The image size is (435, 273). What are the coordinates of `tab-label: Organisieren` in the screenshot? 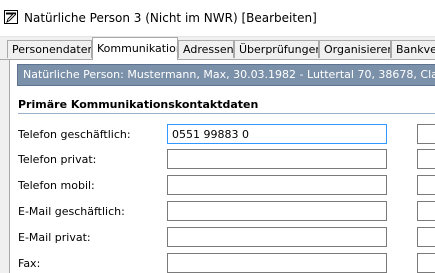 It's located at (357, 49).